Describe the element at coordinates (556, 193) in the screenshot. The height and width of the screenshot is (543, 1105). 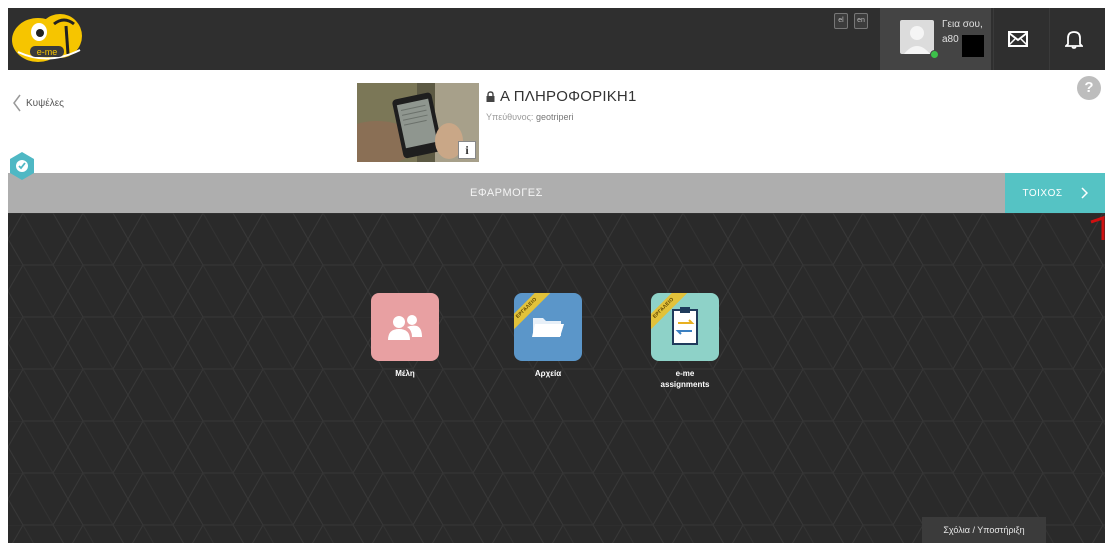
I see `apps-bar: ΕΦΑΡΜΟΓΕΣ ΤΟΙΧΟΣ` at that location.